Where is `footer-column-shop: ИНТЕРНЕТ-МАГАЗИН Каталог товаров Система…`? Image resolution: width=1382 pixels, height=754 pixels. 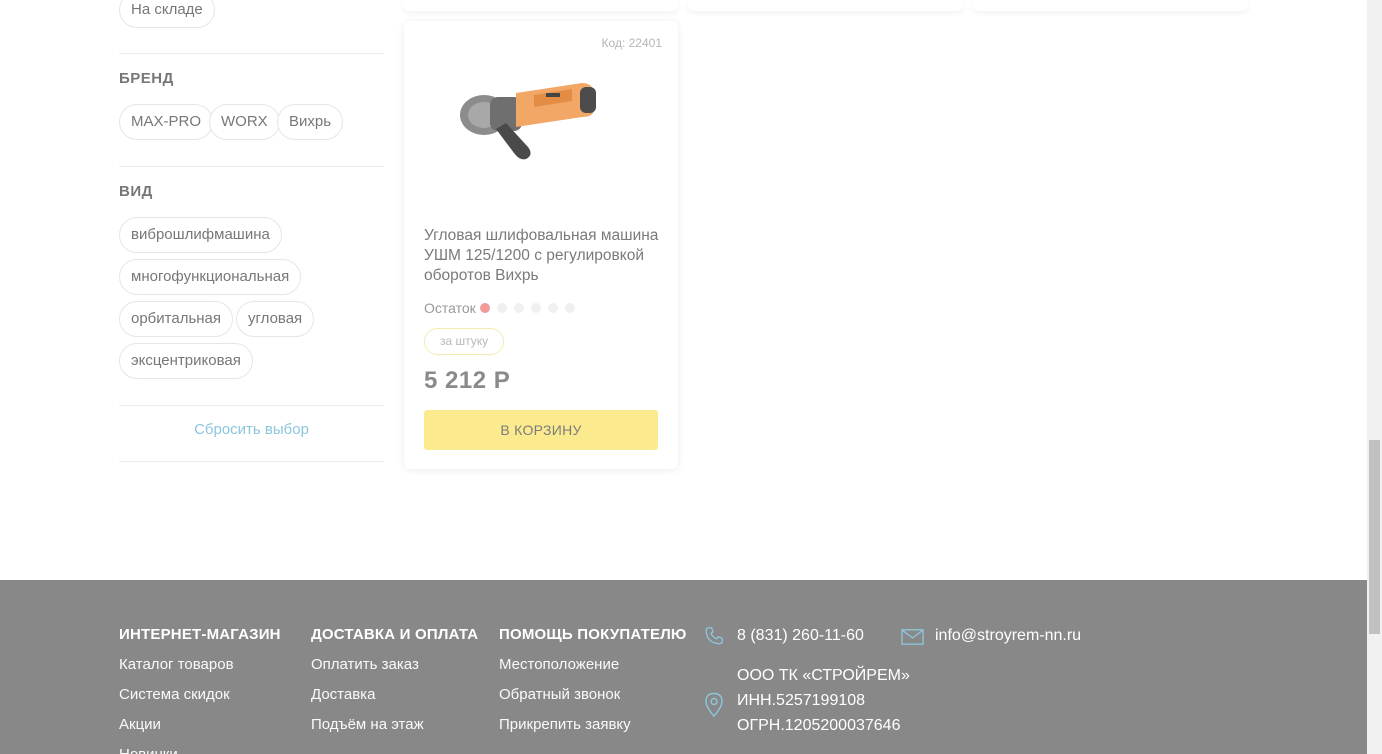 footer-column-shop: ИНТЕРНЕТ-МАГАЗИН Каталог товаров Система… is located at coordinates (200, 690).